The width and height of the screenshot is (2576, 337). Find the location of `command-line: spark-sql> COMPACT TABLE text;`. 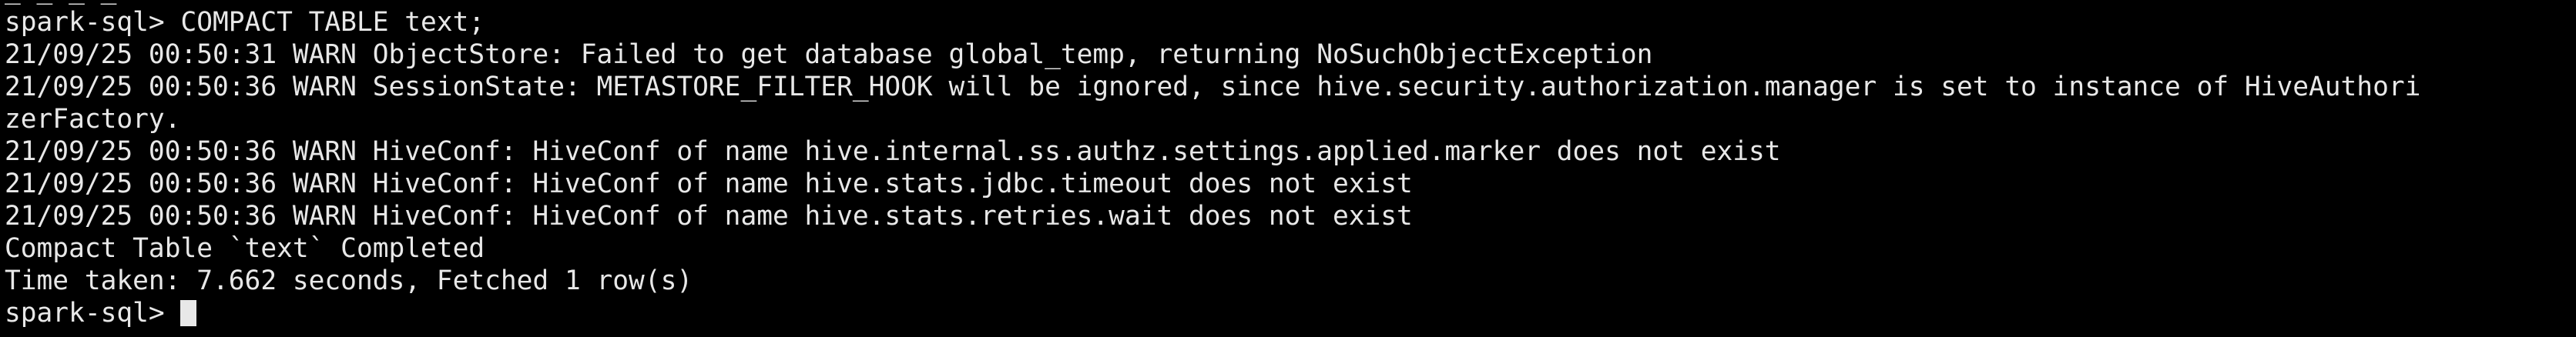

command-line: spark-sql> COMPACT TABLE text; is located at coordinates (245, 23).